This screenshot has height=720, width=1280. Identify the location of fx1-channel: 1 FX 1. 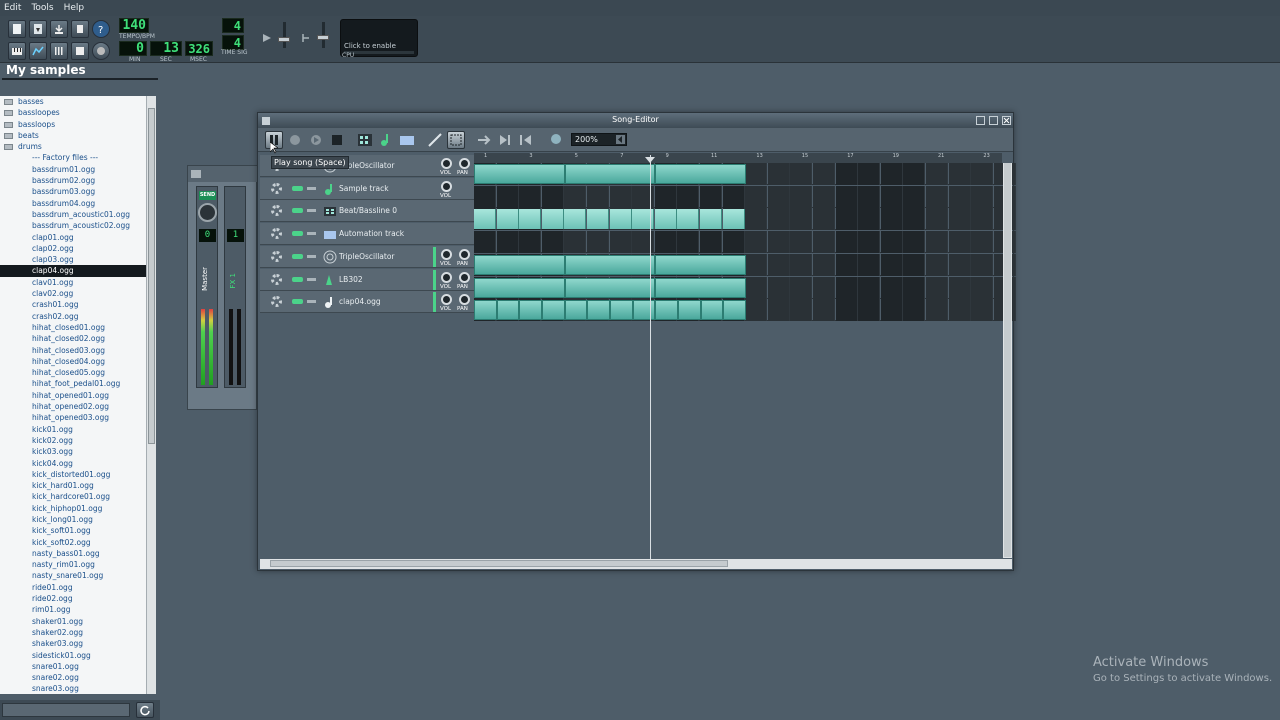
(235, 287).